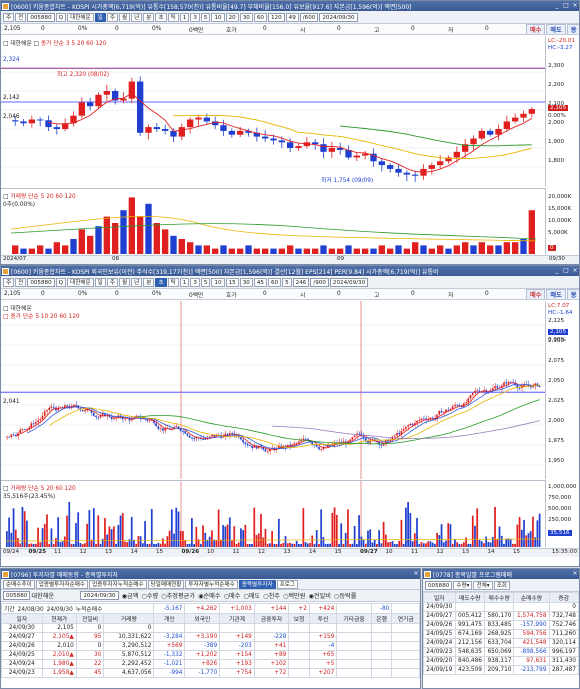 This screenshot has width=580, height=689. What do you see at coordinates (178, 595) in the screenshot?
I see `option-radio: ○추정평균가` at bounding box center [178, 595].